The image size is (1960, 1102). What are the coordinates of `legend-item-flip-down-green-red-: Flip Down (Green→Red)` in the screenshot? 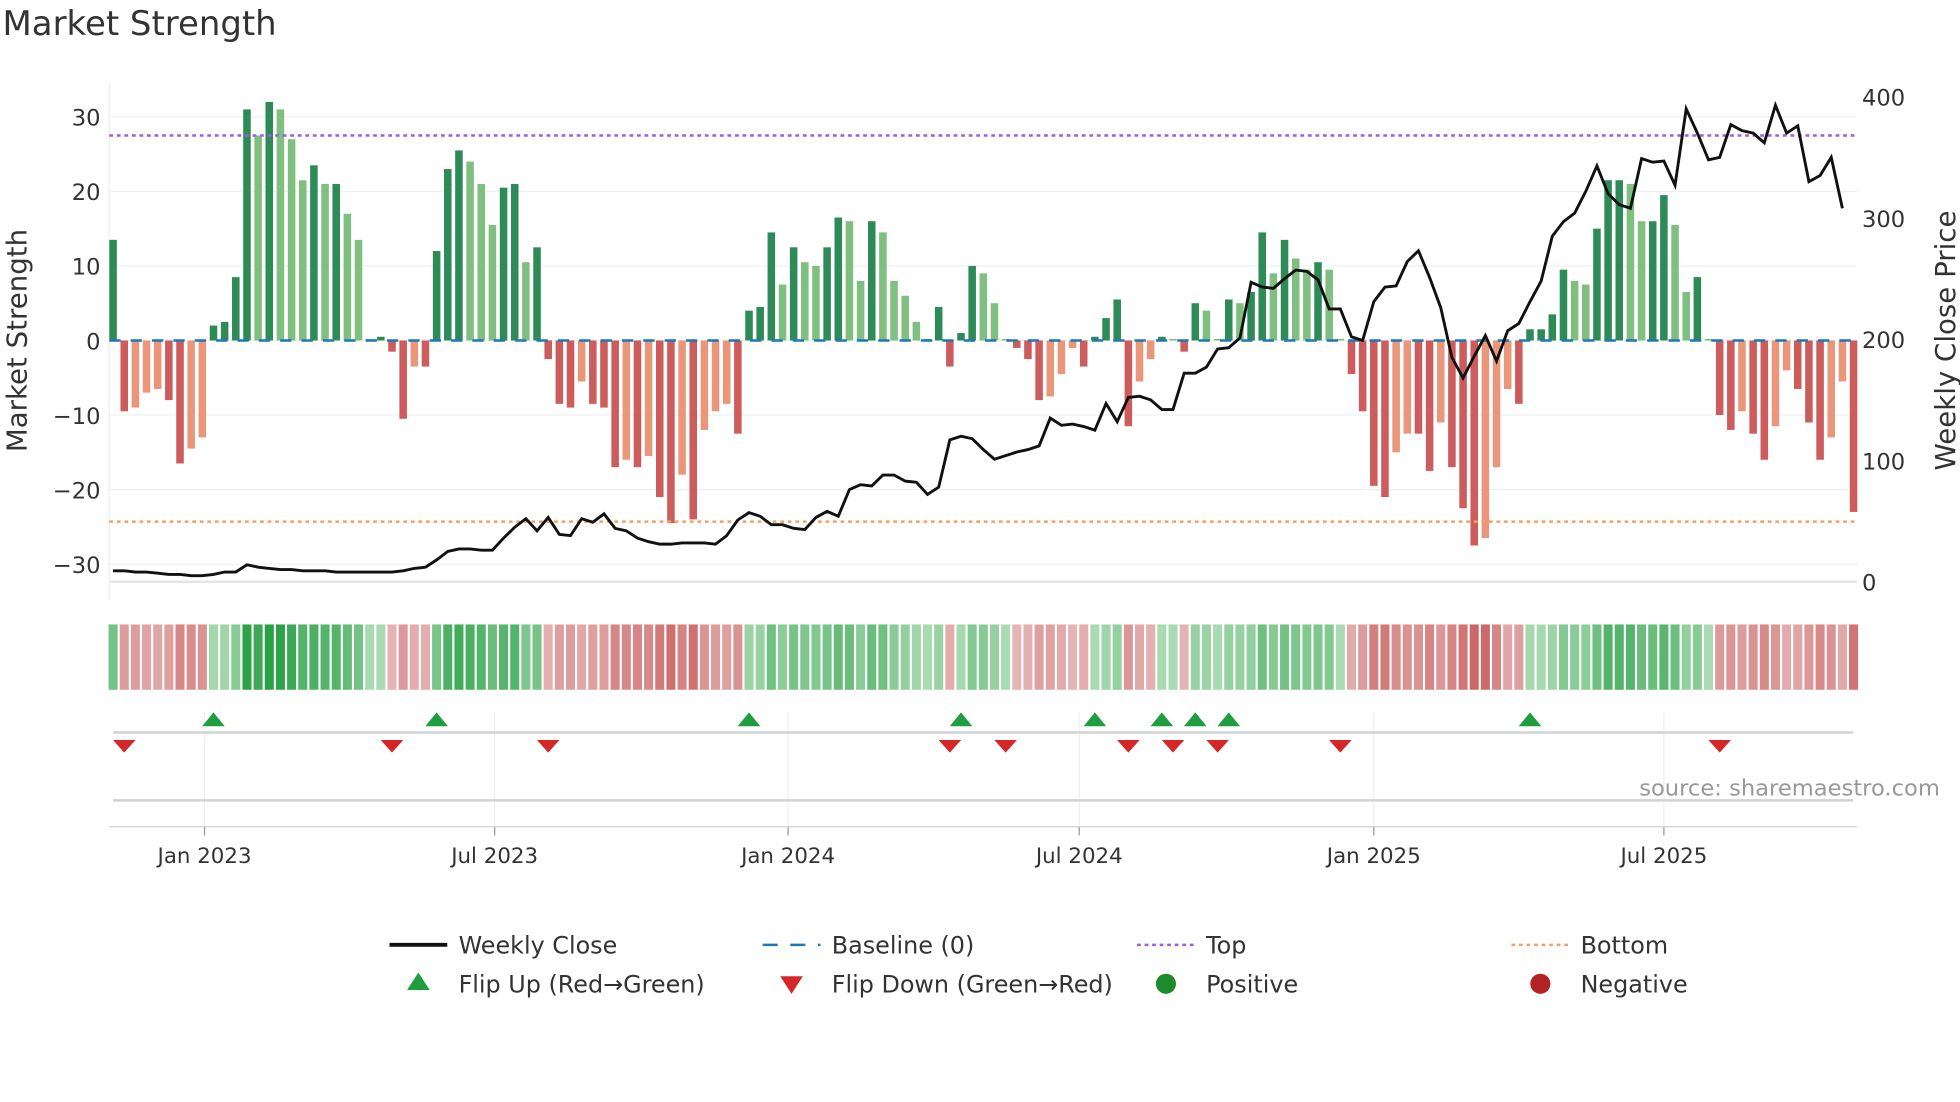 It's located at (946, 985).